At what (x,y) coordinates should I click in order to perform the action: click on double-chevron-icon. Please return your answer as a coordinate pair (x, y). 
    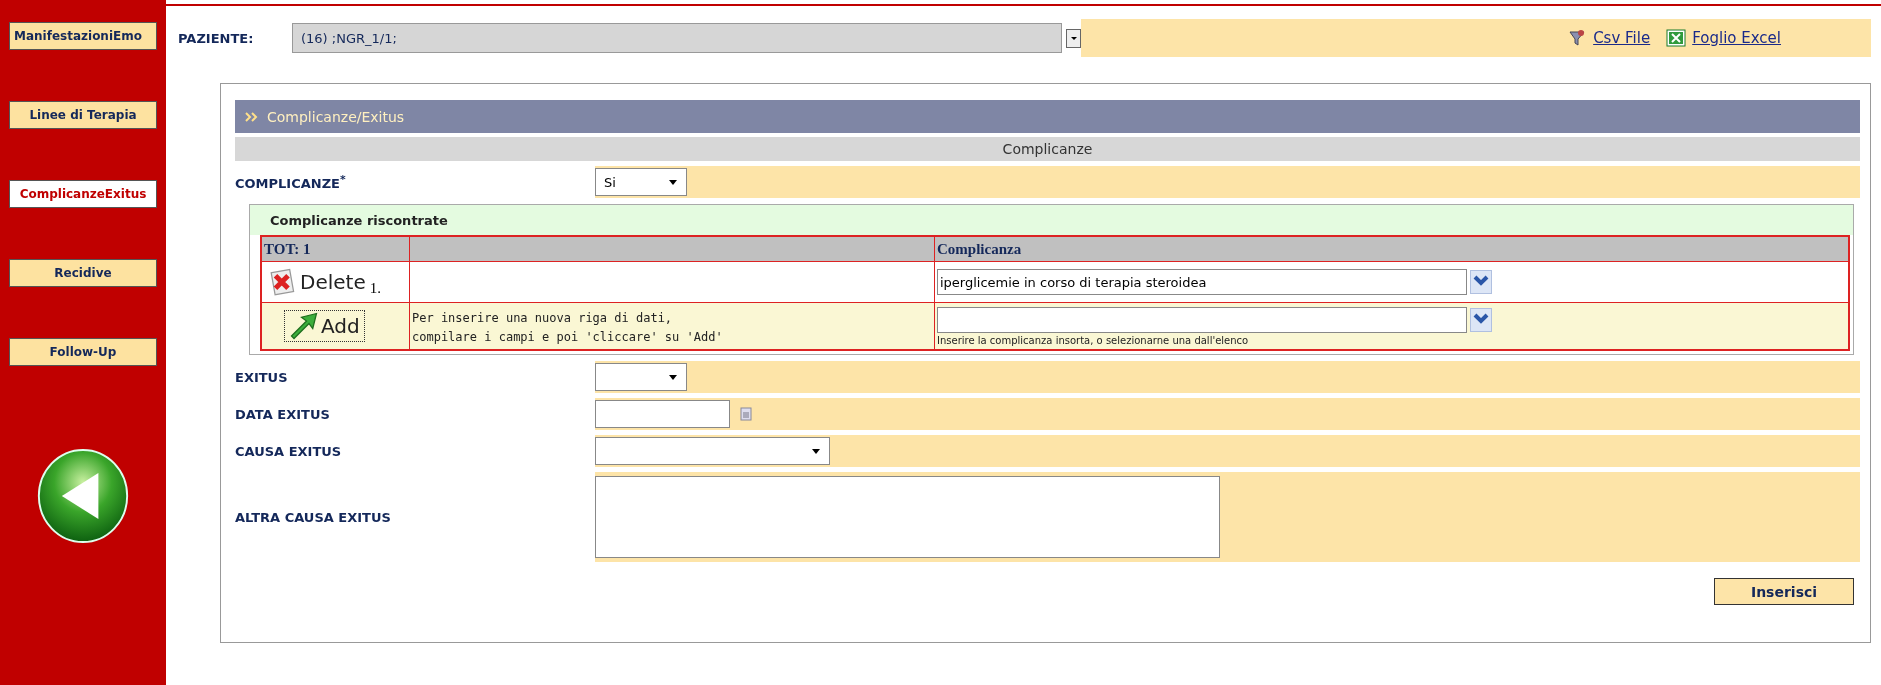
    Looking at the image, I should click on (252, 116).